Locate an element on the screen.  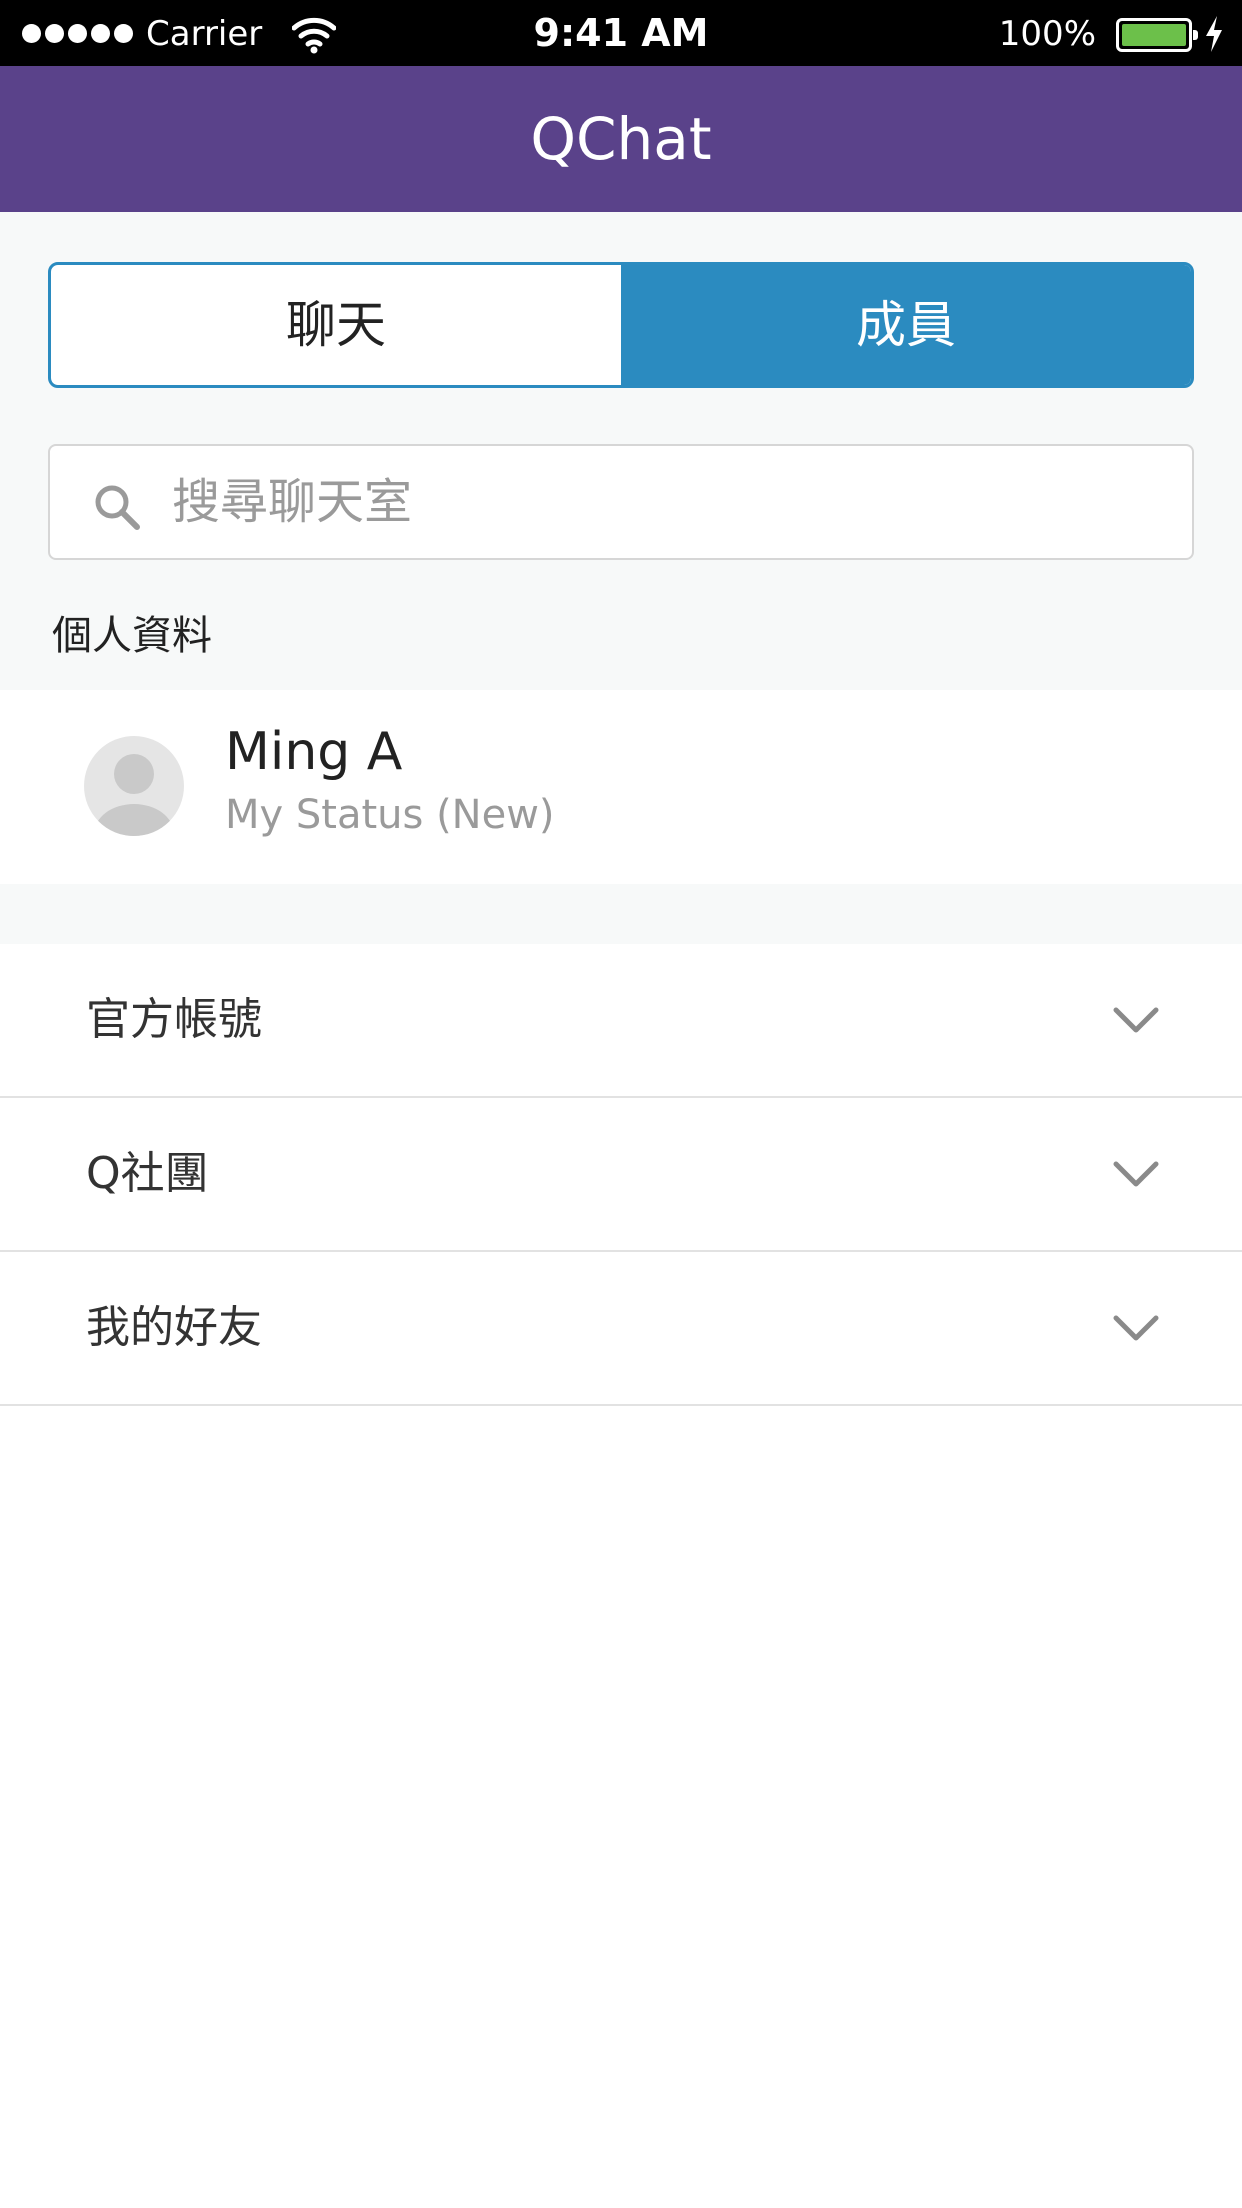
default-avatar-icon is located at coordinates (134, 795).